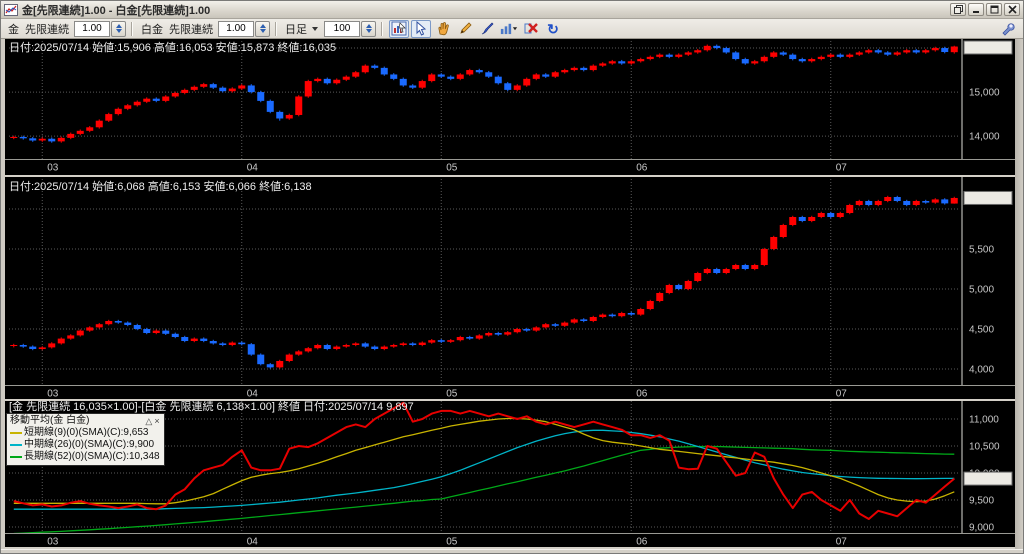 This screenshot has height=554, width=1024. I want to click on gold-ratio-input, so click(92, 28).